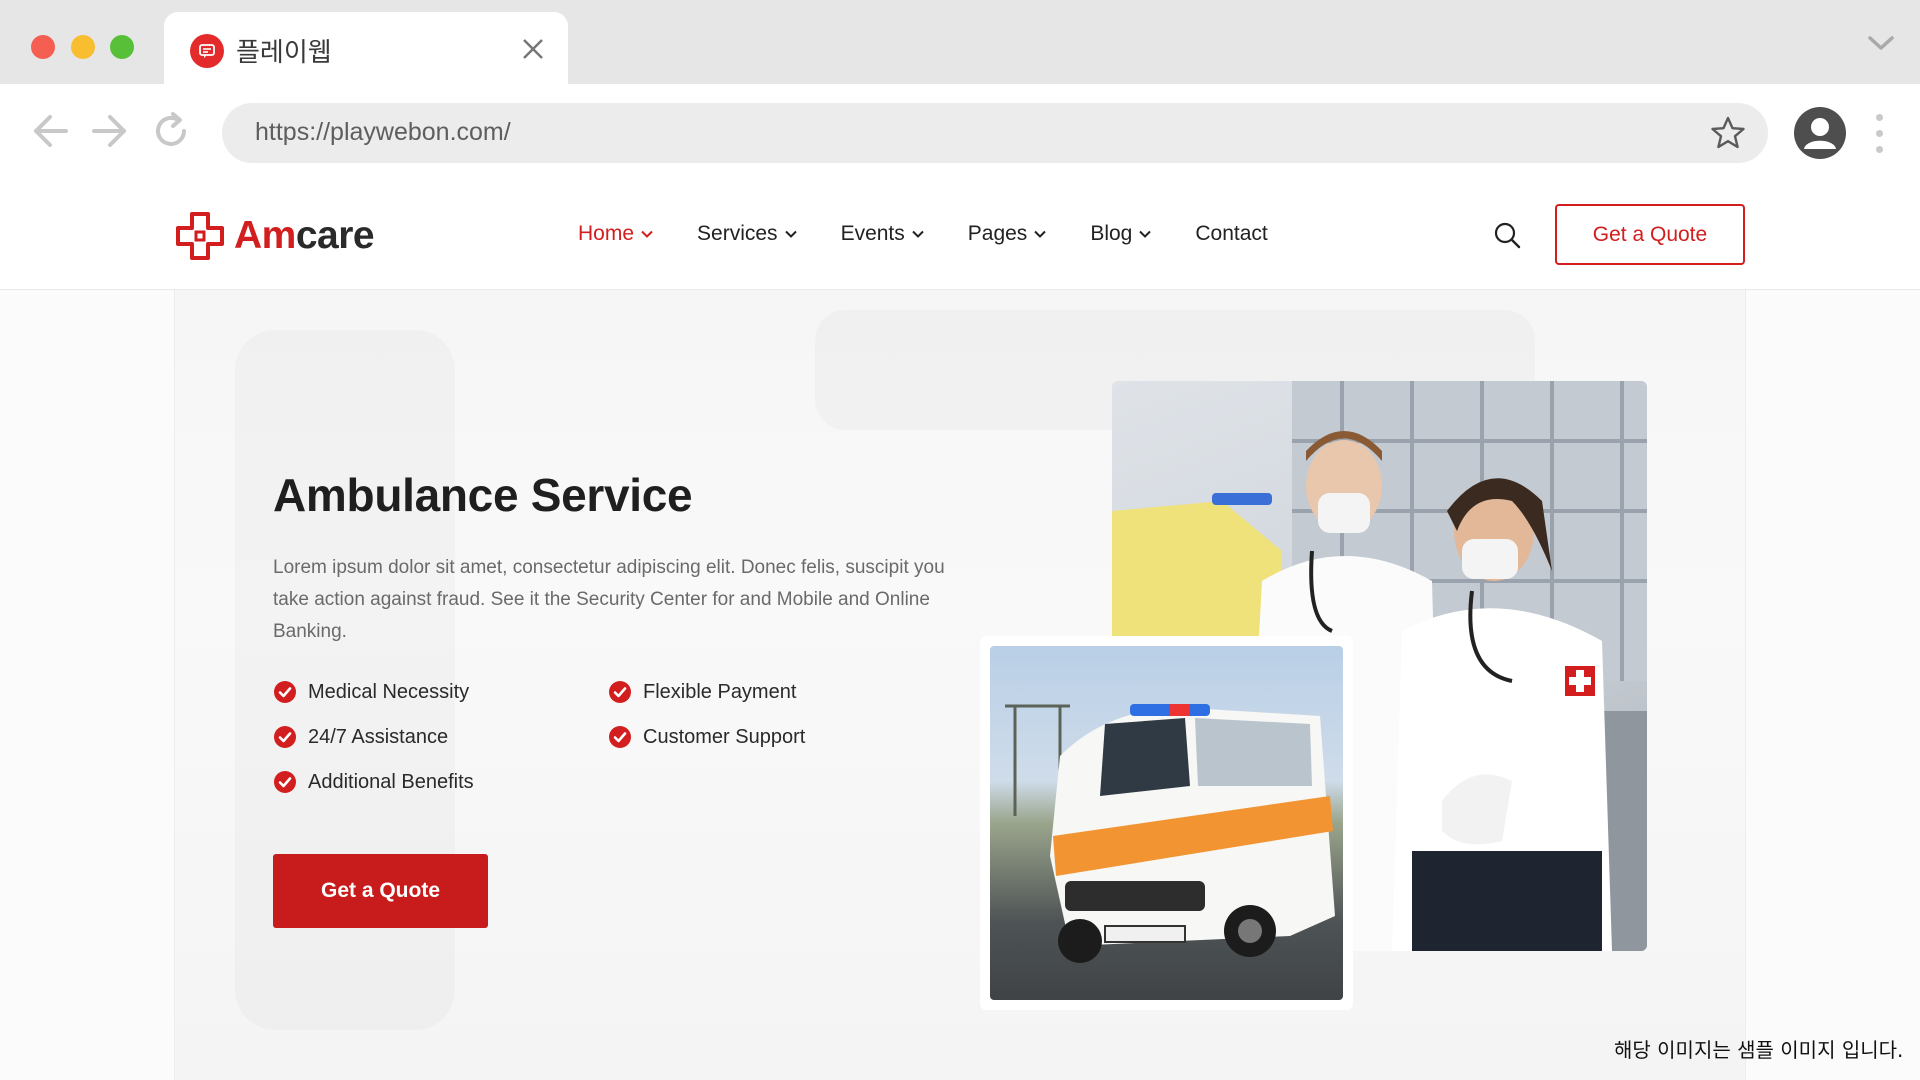 The image size is (1920, 1080). I want to click on nav-item-pages: Pages, so click(1007, 234).